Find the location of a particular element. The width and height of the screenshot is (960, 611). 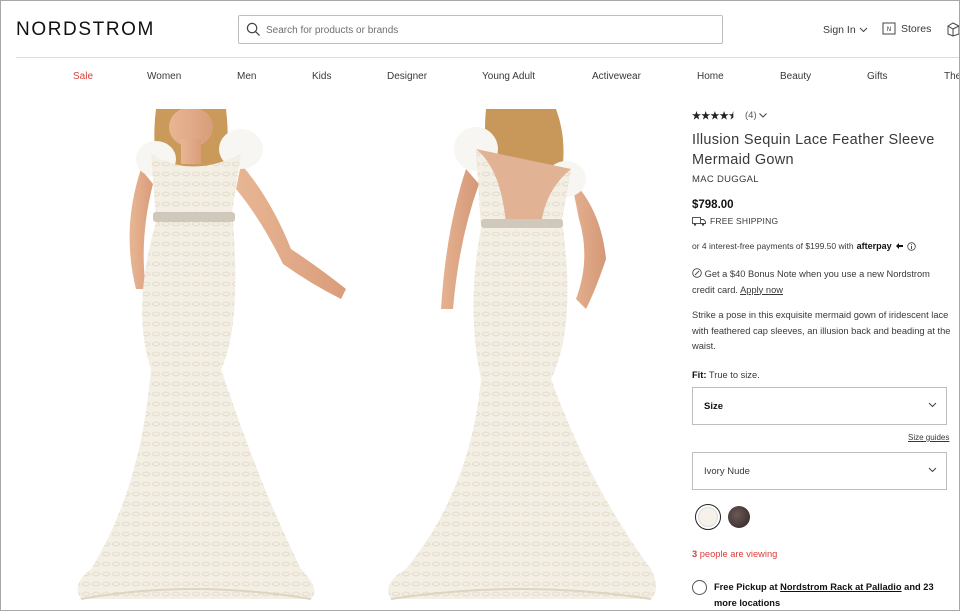

shipping-label: FREE SHIPPING is located at coordinates (744, 221).